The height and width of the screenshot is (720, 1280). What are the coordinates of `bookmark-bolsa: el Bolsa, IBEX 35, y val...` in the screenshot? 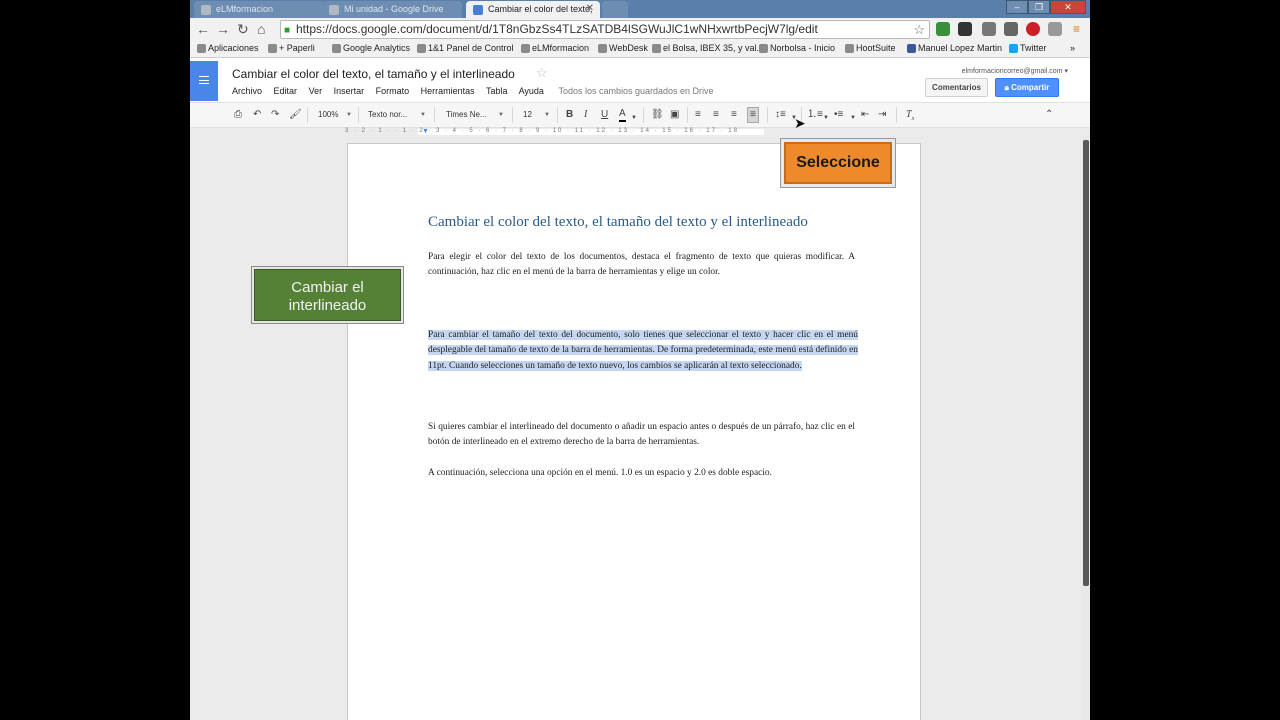 It's located at (708, 48).